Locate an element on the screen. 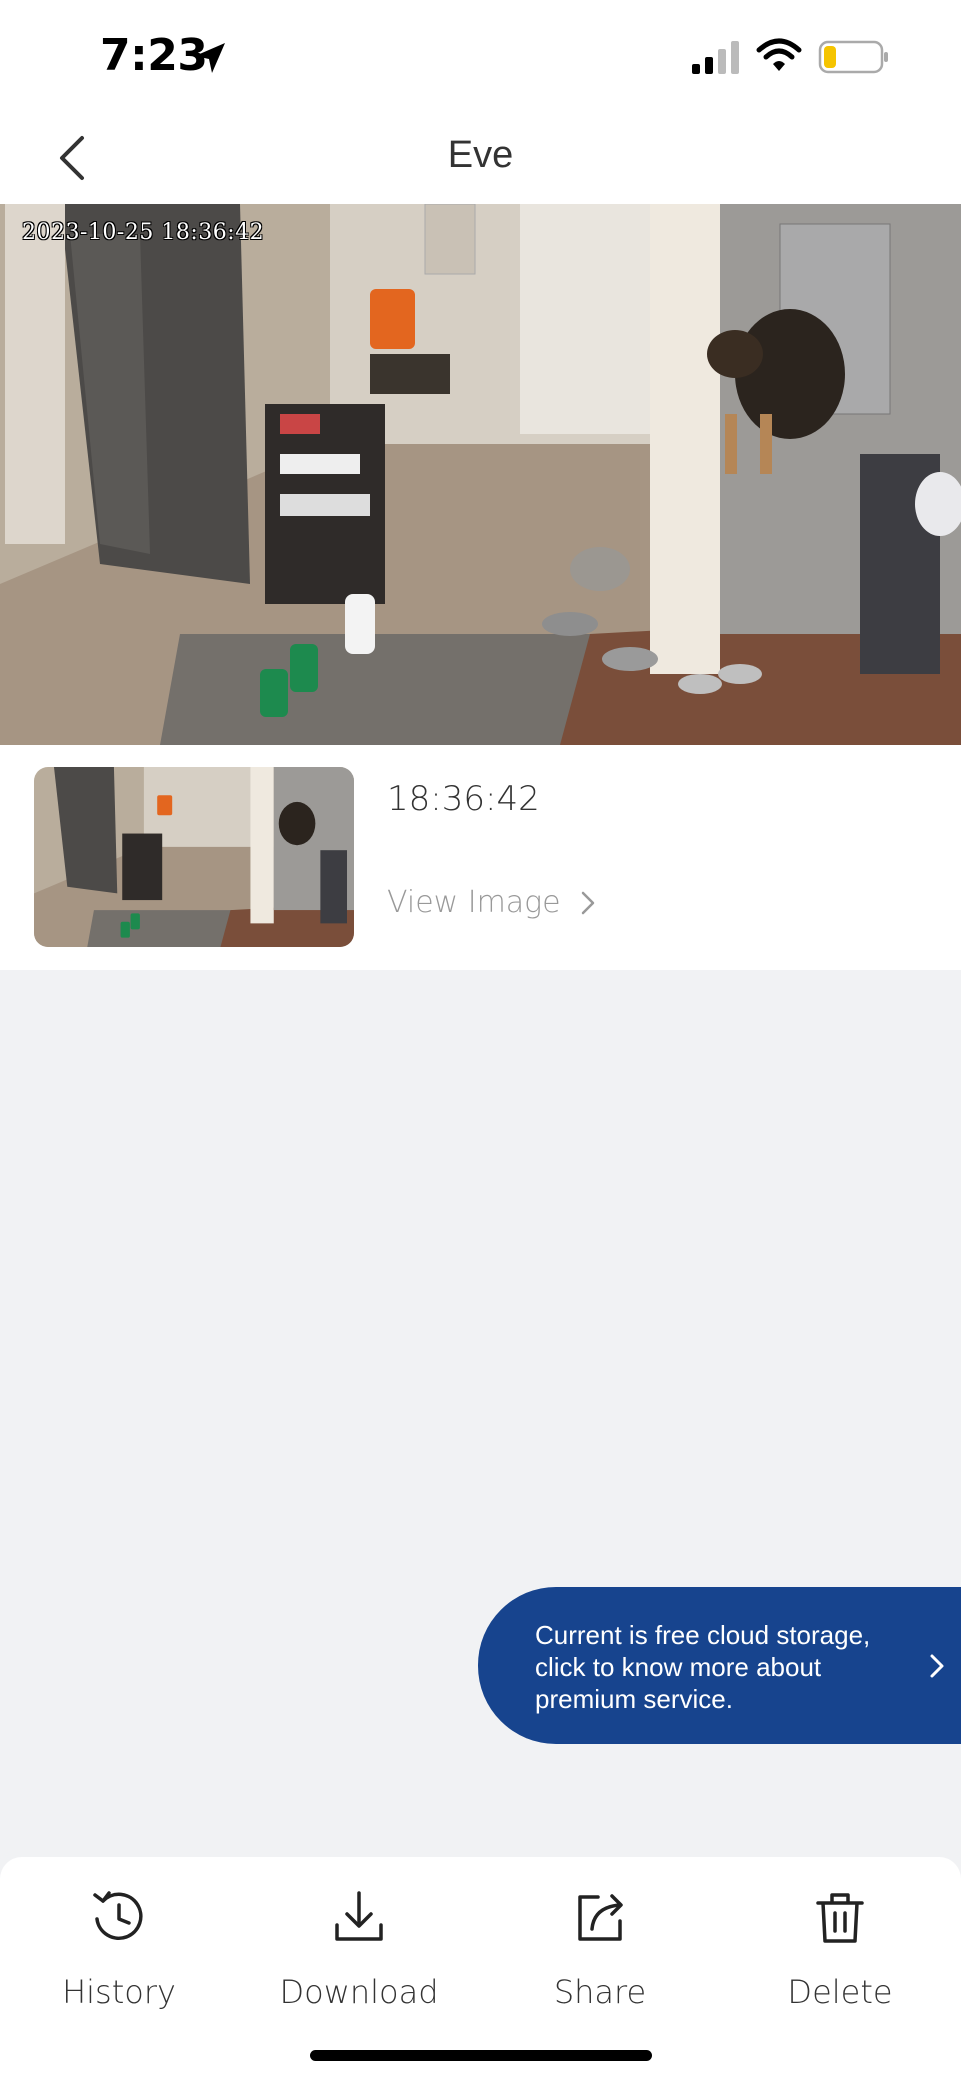 Image resolution: width=961 pixels, height=2080 pixels. history-button: History is located at coordinates (119, 1949).